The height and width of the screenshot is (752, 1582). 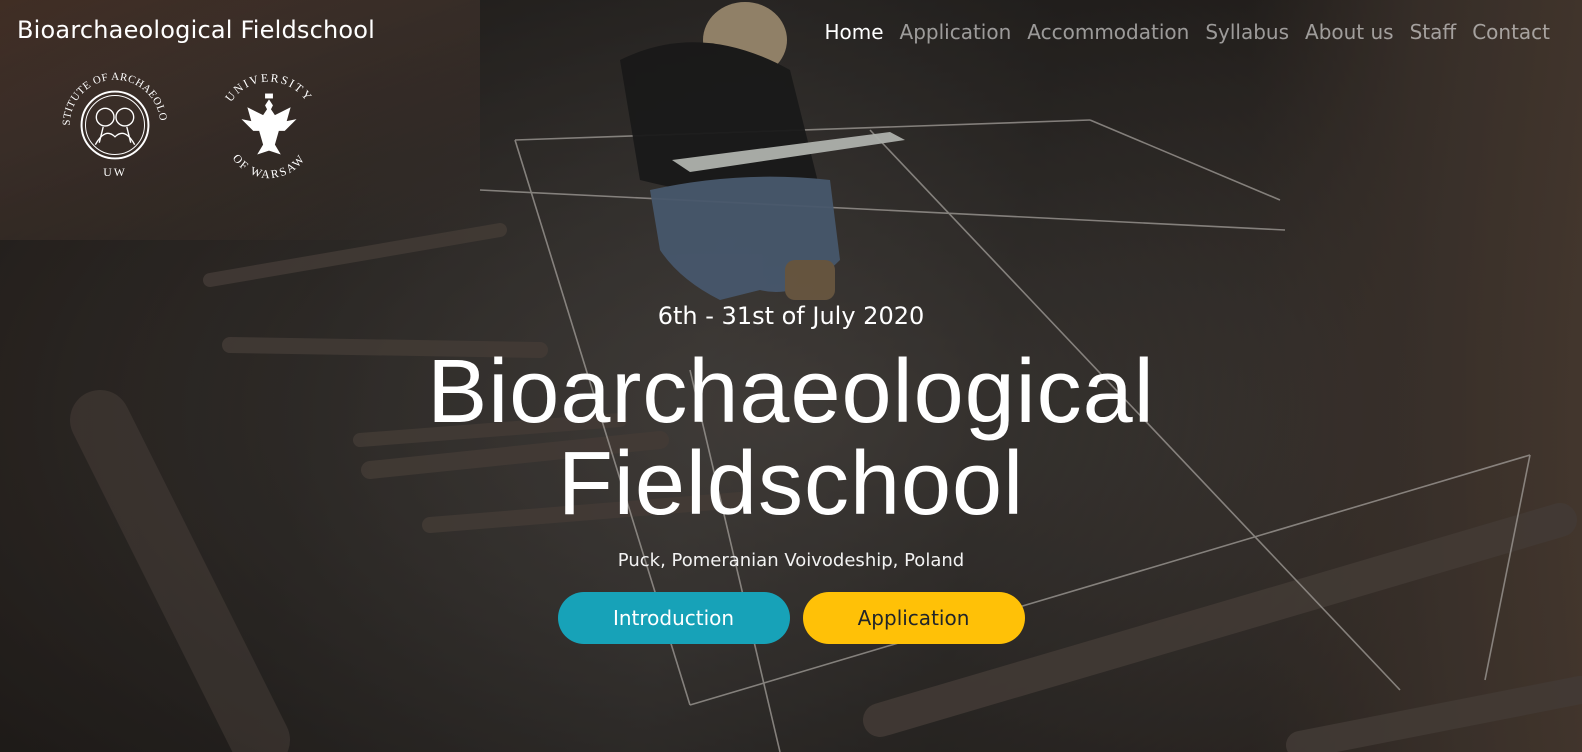 I want to click on svg-text: OF WARSAW, so click(x=269, y=166).